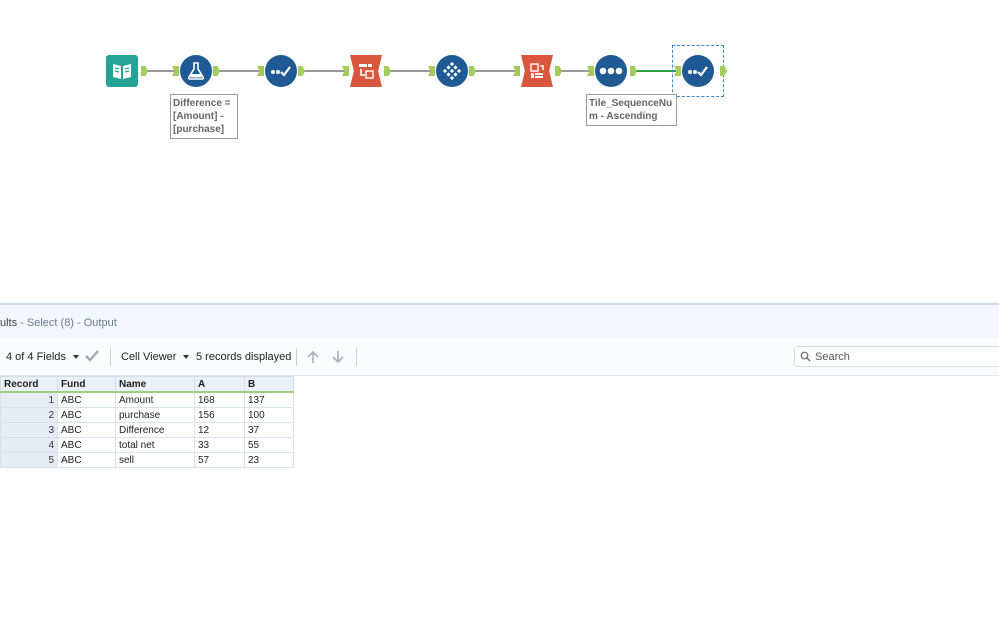 Image resolution: width=999 pixels, height=631 pixels. I want to click on tool-tile, so click(611, 71).